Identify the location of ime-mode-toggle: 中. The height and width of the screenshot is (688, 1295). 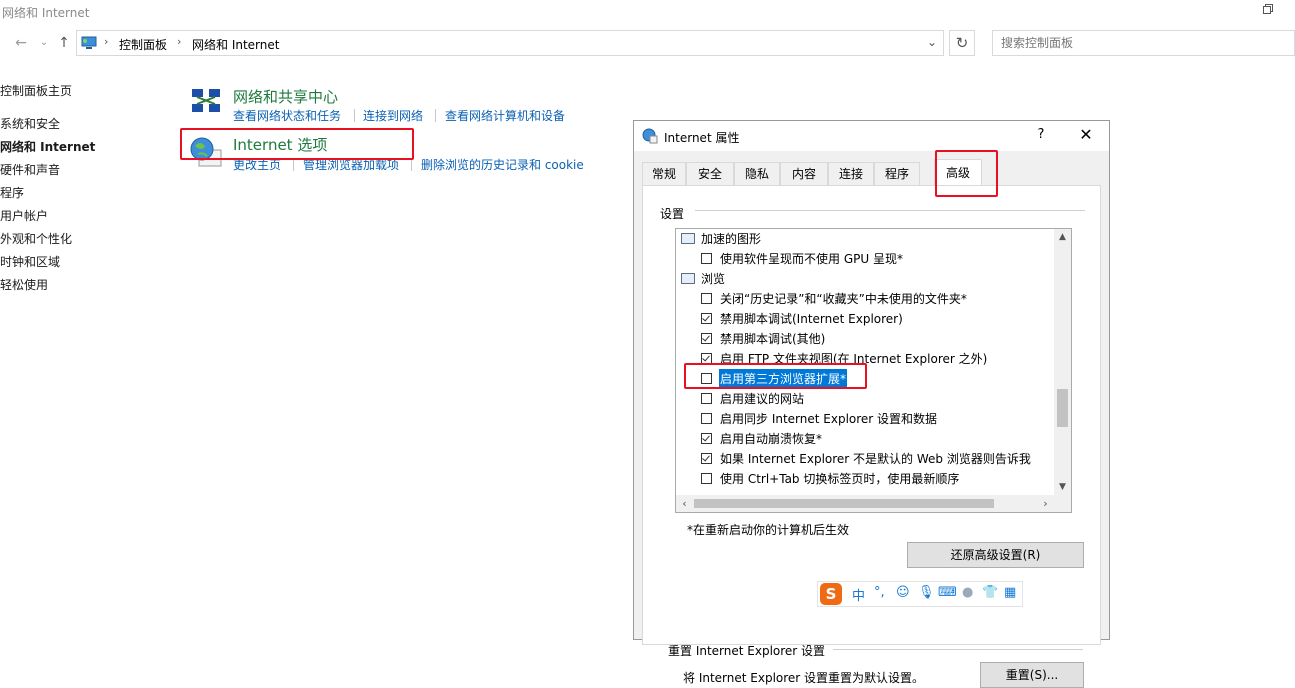
(858, 594).